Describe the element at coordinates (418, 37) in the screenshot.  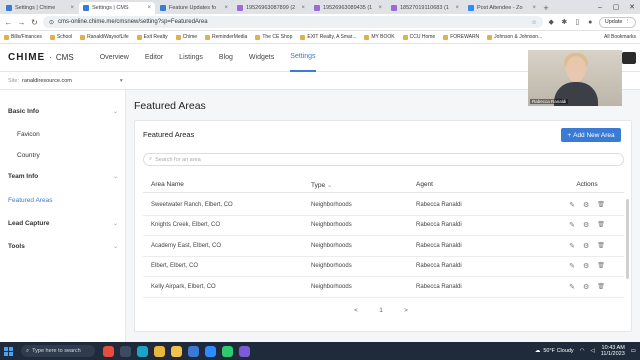
I see `bookmark-item: CCU Home` at that location.